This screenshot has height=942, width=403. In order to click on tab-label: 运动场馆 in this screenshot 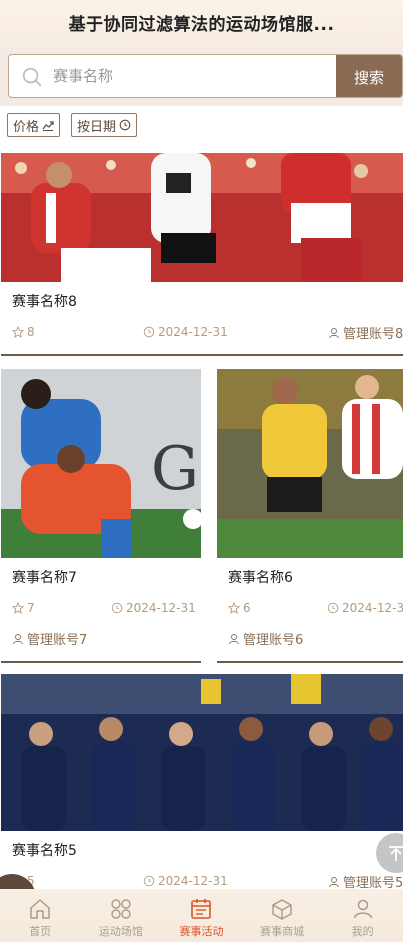, I will do `click(120, 931)`.